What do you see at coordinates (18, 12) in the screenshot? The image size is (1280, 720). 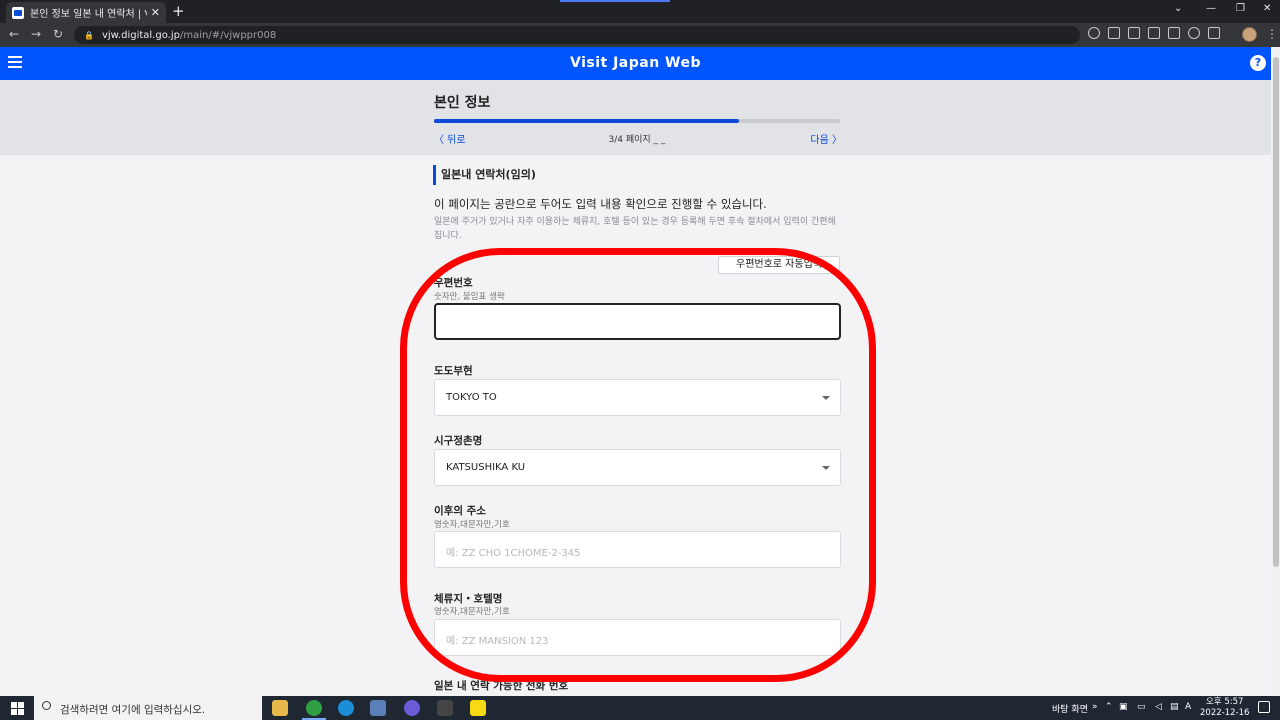 I see `site-favicon-icon` at bounding box center [18, 12].